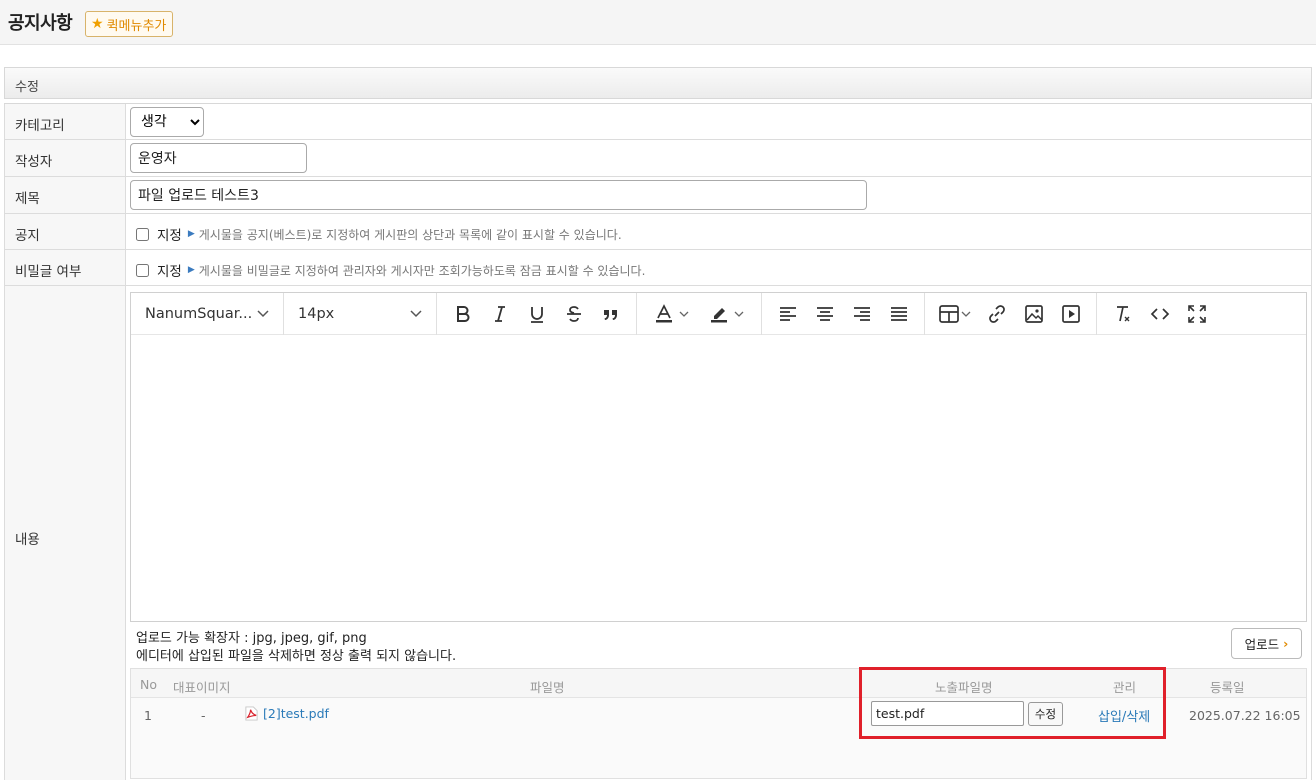  What do you see at coordinates (27, 87) in the screenshot?
I see `section-title: 수정` at bounding box center [27, 87].